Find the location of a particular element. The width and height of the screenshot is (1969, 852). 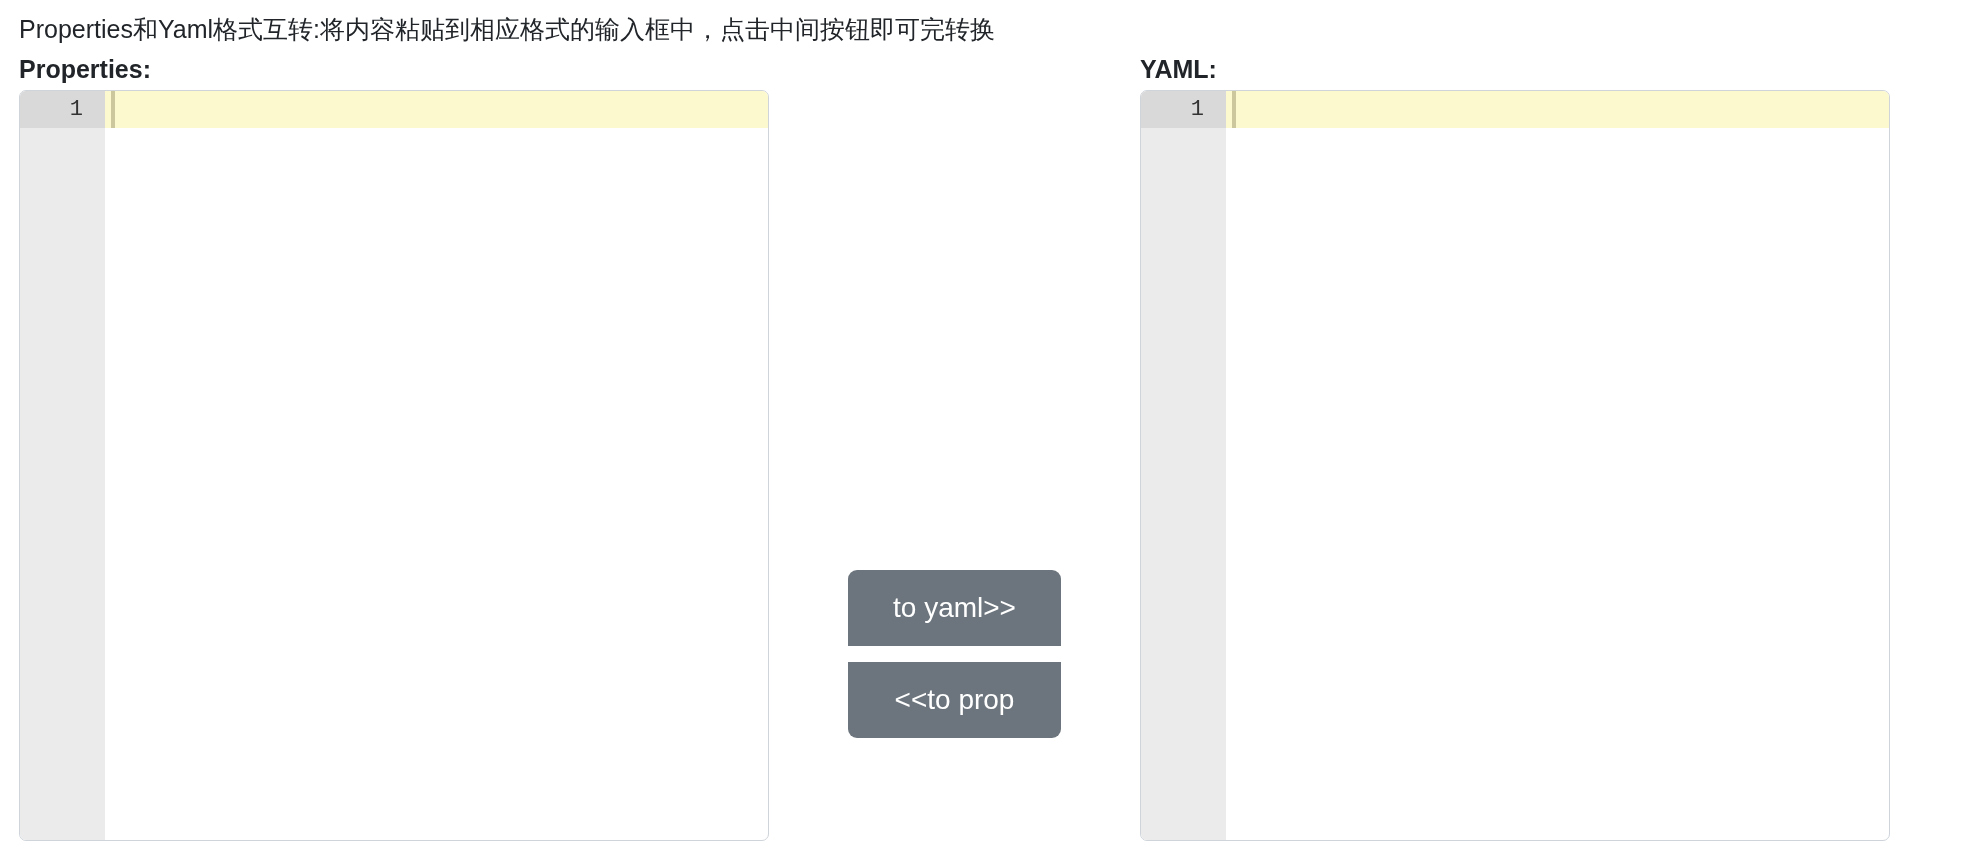

convert-button: <<to prop is located at coordinates (954, 700).